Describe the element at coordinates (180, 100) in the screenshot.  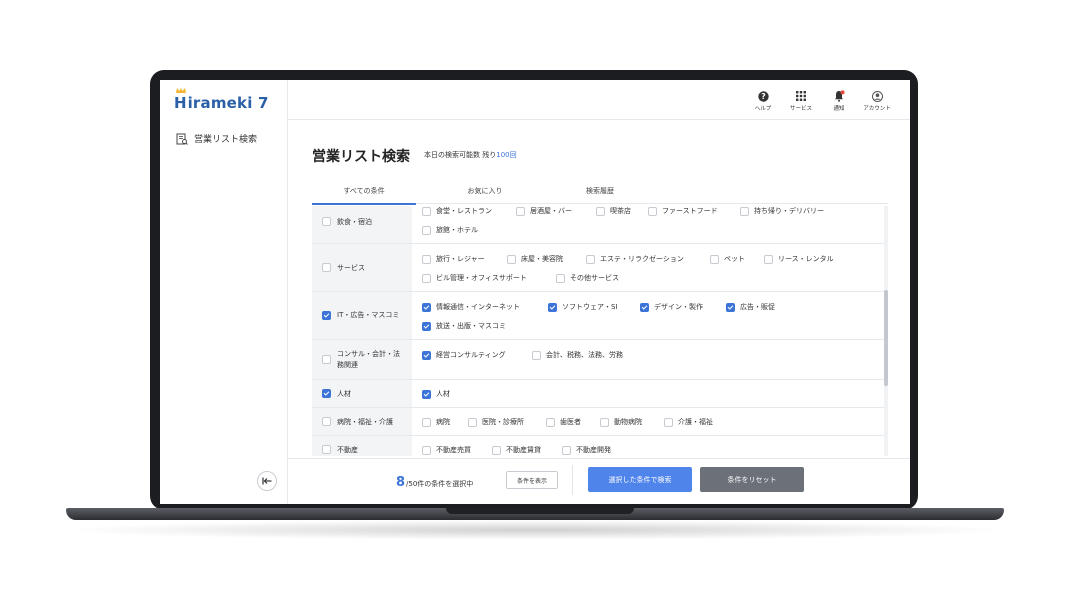
I see `logo-initial: H` at that location.